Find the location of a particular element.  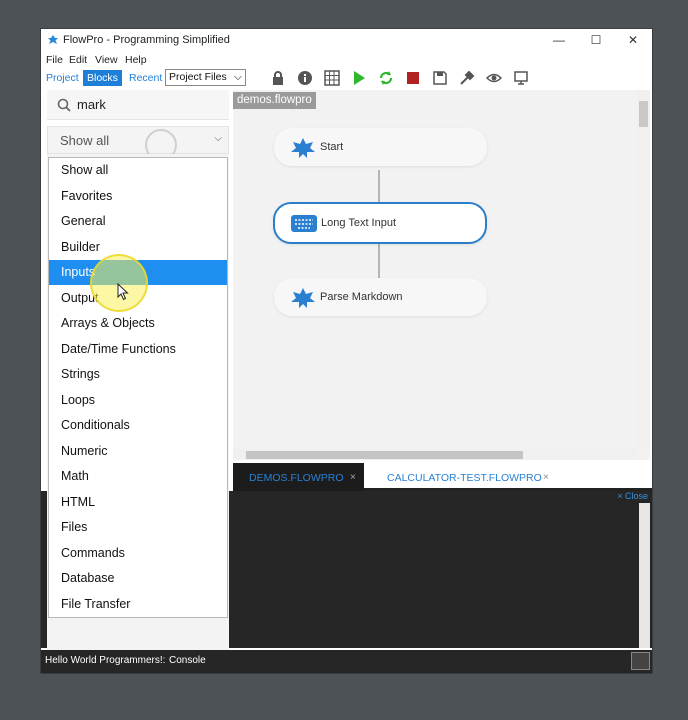

flow-node-parse-markdown: Parse Markdown is located at coordinates (380, 297).